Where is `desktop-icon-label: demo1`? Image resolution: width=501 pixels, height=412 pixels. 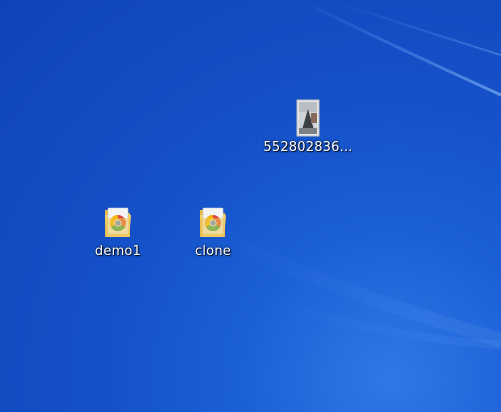
desktop-icon-label: demo1 is located at coordinates (118, 251).